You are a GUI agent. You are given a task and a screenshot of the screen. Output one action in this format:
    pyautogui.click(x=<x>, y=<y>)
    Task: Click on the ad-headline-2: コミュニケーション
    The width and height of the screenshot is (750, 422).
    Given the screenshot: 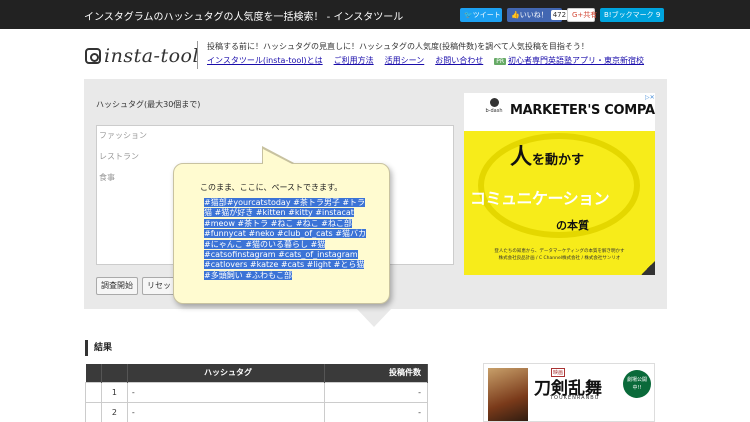 What is the action you would take?
    pyautogui.click(x=540, y=198)
    